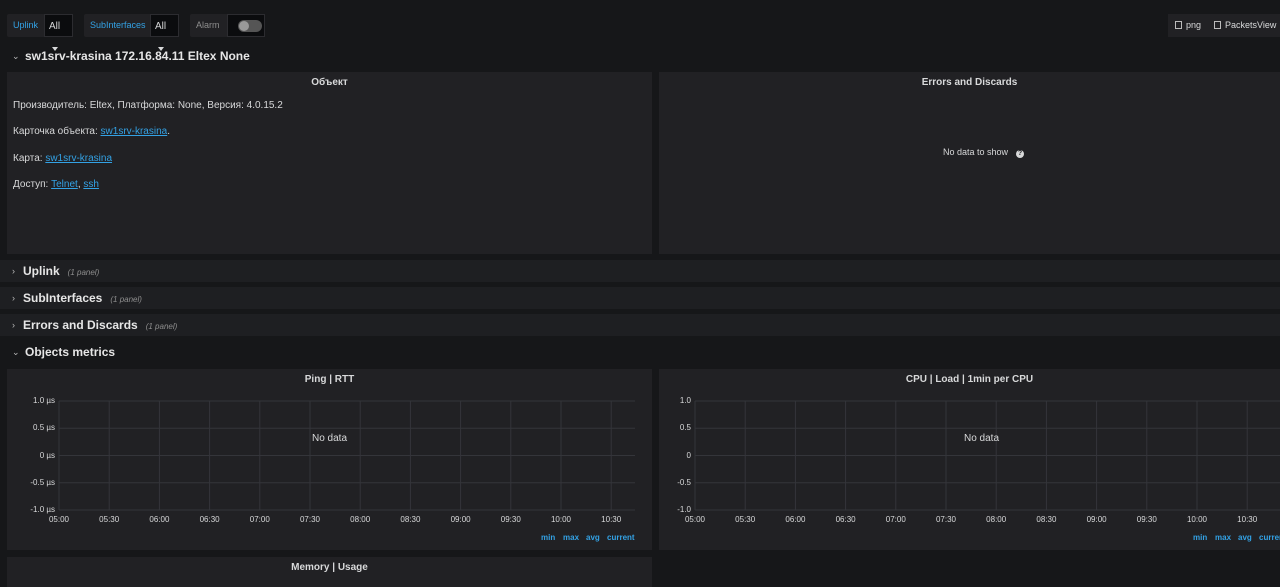 The width and height of the screenshot is (1280, 587). I want to click on subinterfaces-variable-select: All, so click(164, 33).